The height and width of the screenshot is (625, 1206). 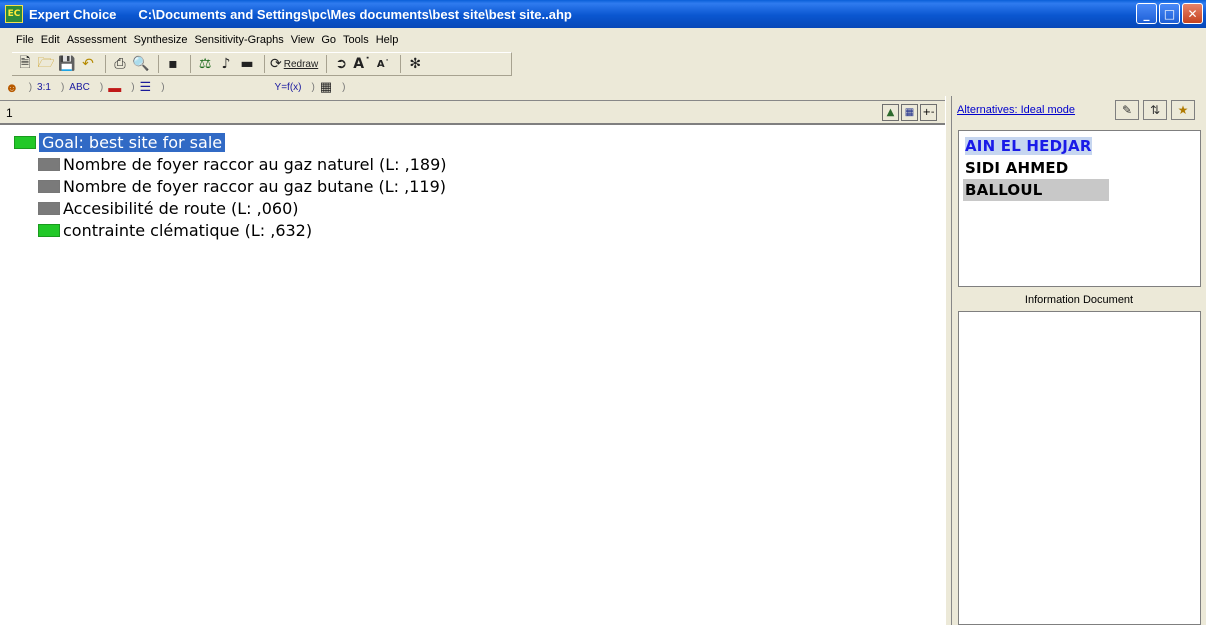 What do you see at coordinates (387, 40) in the screenshot?
I see `menu-help: Help` at bounding box center [387, 40].